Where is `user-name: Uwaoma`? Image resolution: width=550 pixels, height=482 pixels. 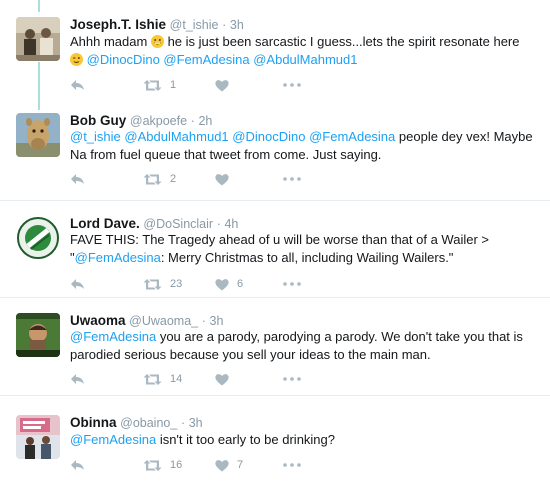 user-name: Uwaoma is located at coordinates (98, 320).